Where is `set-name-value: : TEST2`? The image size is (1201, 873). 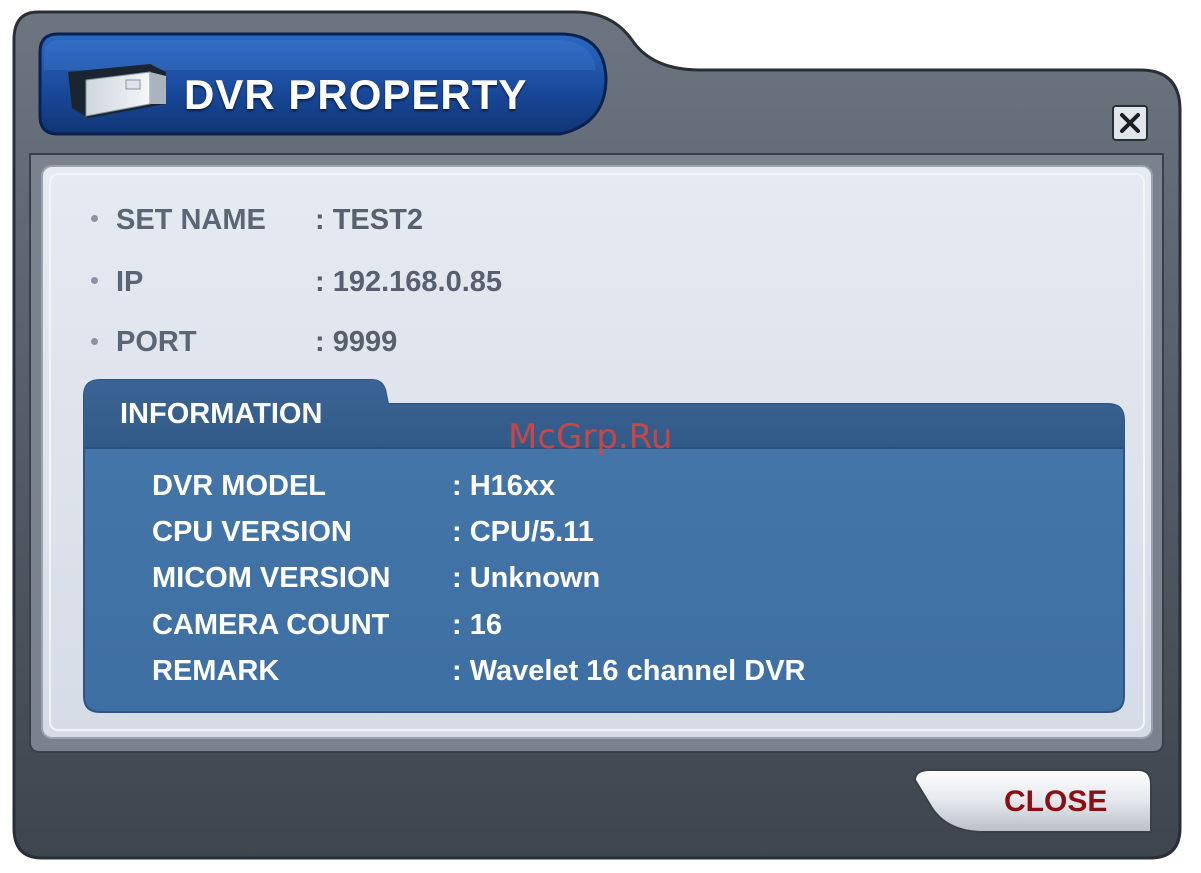
set-name-value: : TEST2 is located at coordinates (369, 220).